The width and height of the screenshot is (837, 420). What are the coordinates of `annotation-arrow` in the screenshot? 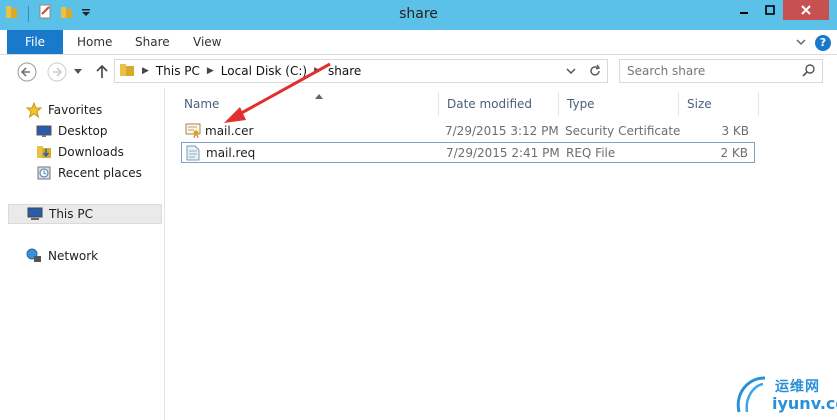 It's located at (277, 92).